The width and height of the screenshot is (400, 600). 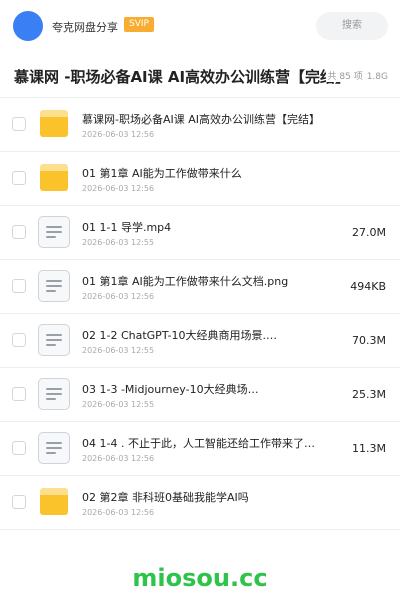 What do you see at coordinates (369, 232) in the screenshot?
I see `file-size: 27.0M` at bounding box center [369, 232].